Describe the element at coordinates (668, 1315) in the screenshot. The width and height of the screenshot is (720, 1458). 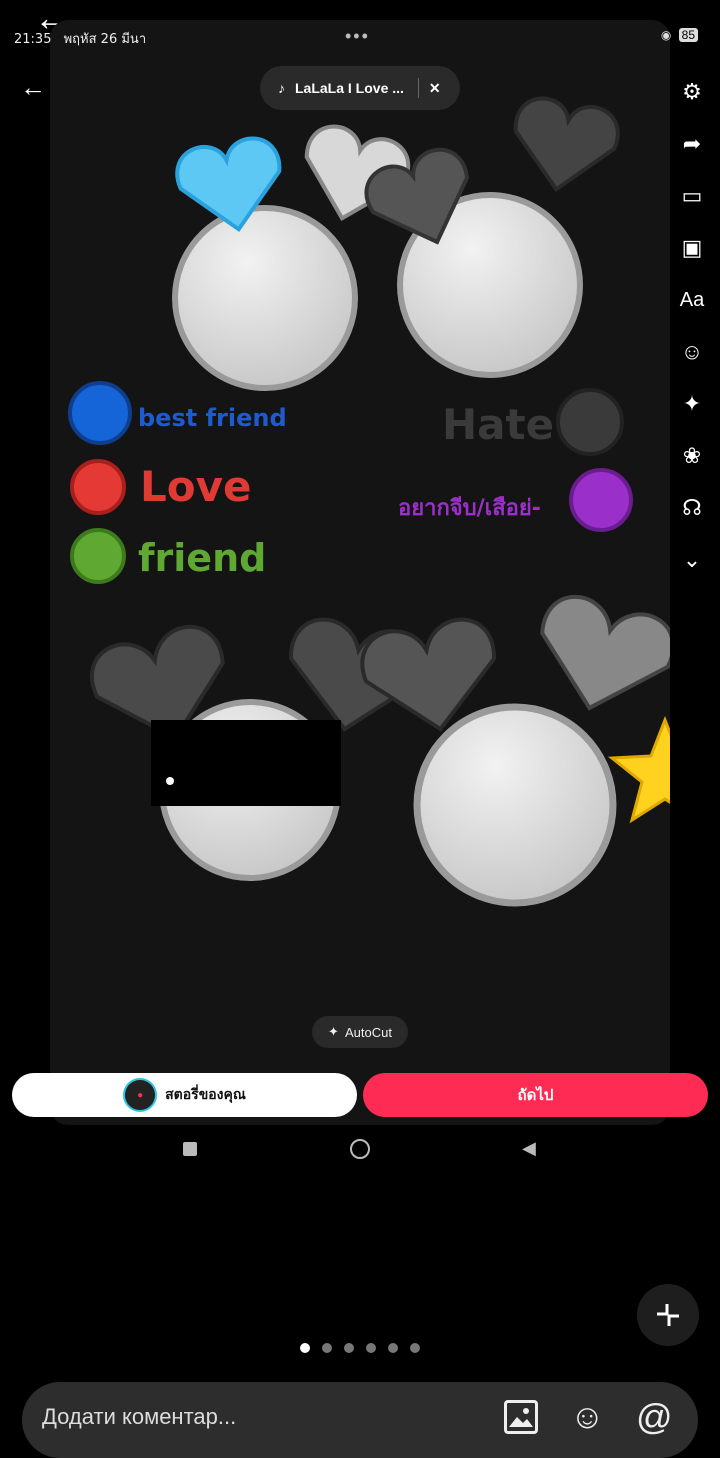
I see `collapse-icon` at that location.